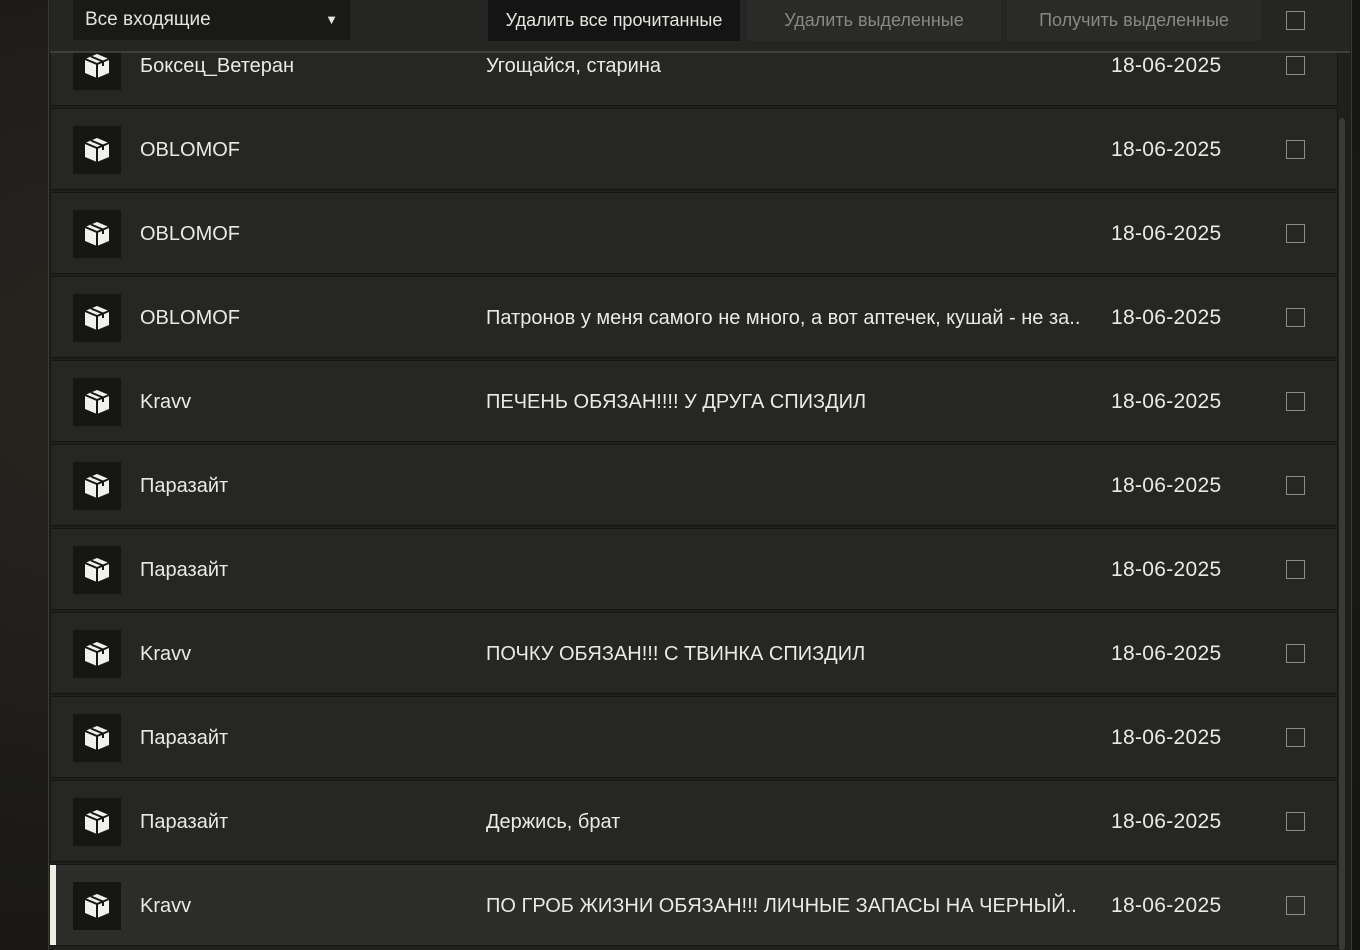 This screenshot has height=950, width=1360. Describe the element at coordinates (676, 654) in the screenshot. I see `message-subject: ПОЧКУ ОБЯЗАН!!! С ТВИНКА СПИЗДИЛ` at that location.